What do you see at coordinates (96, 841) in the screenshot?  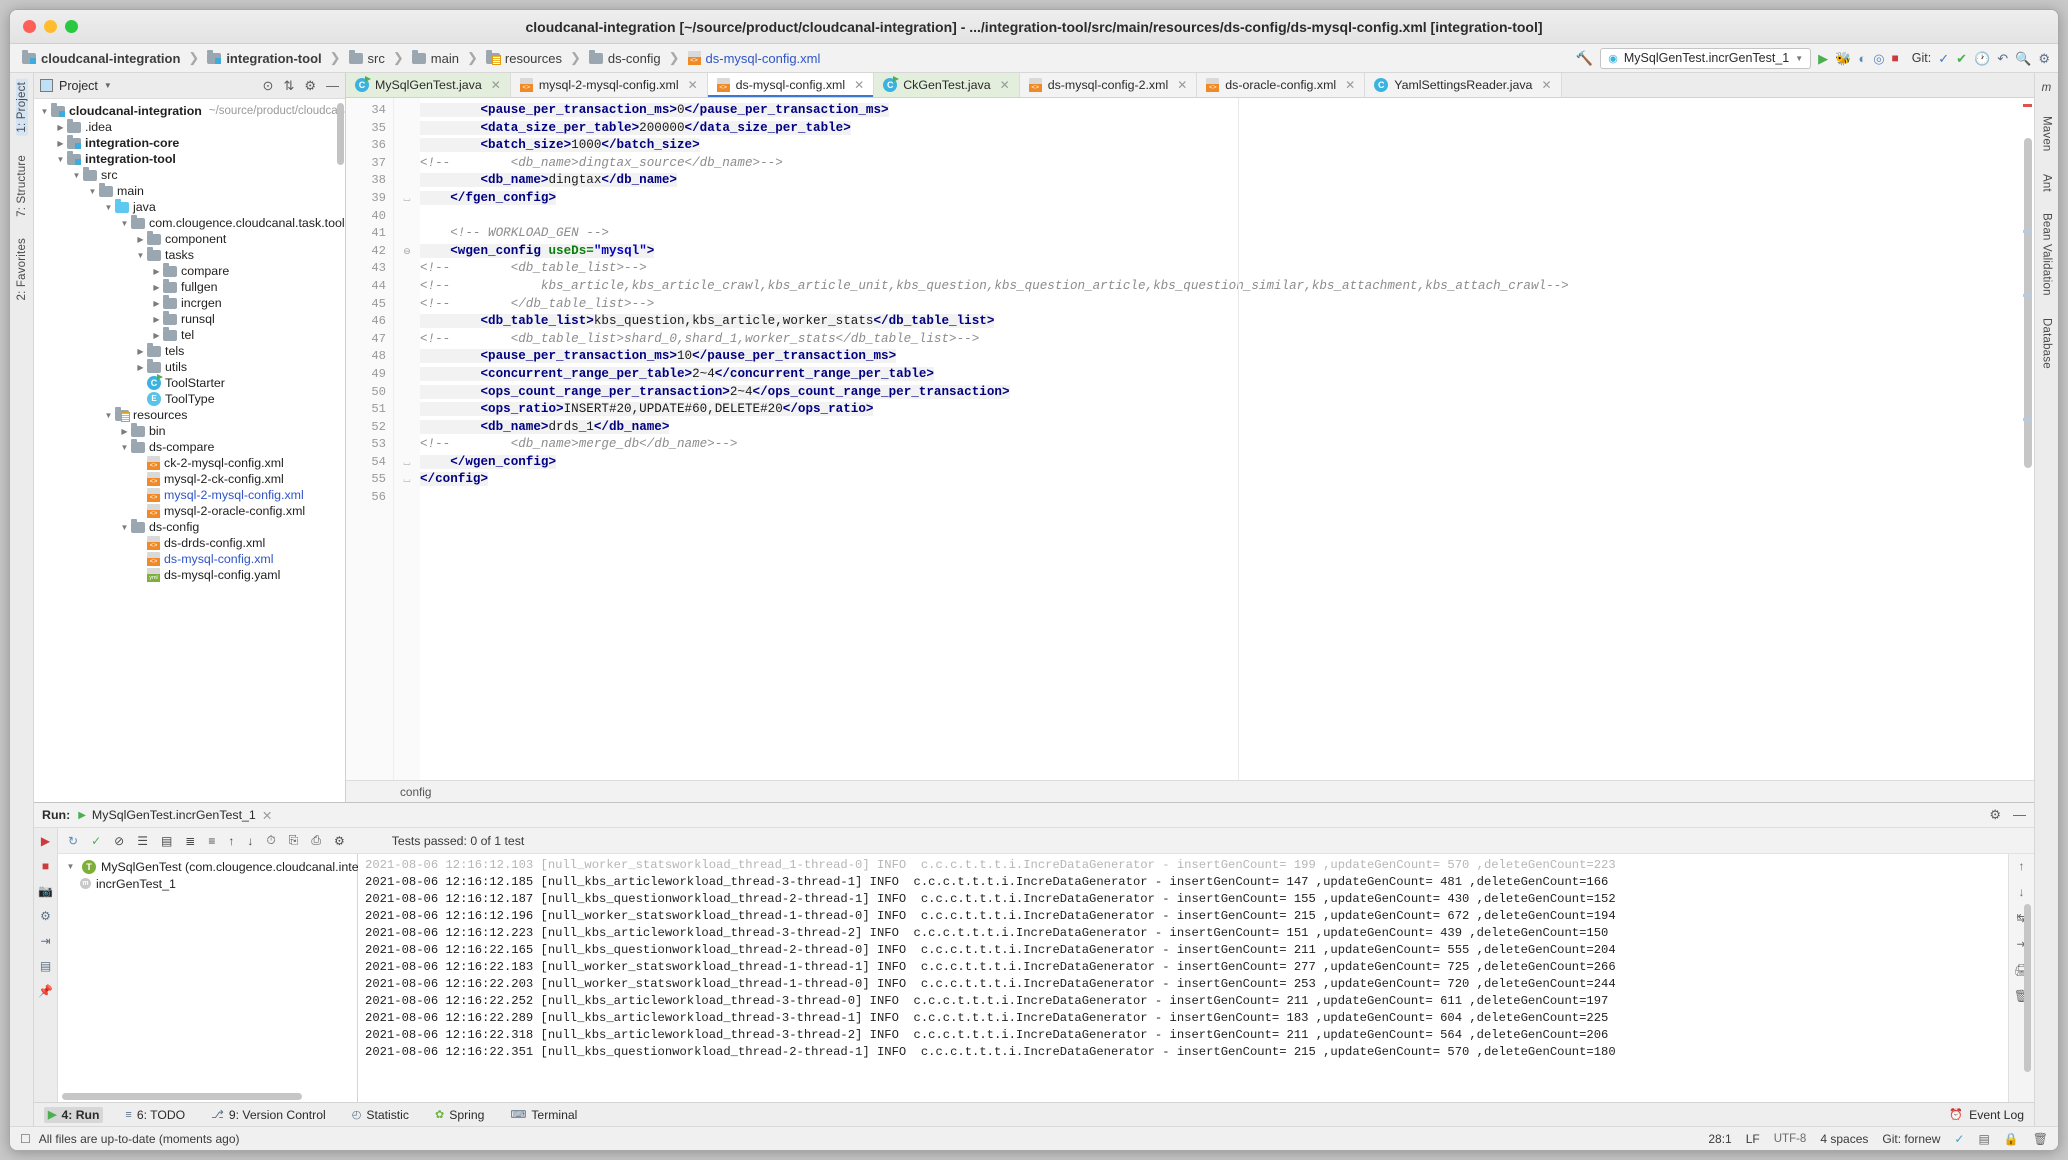 I see `toggle-auto-test-icon: ✓` at bounding box center [96, 841].